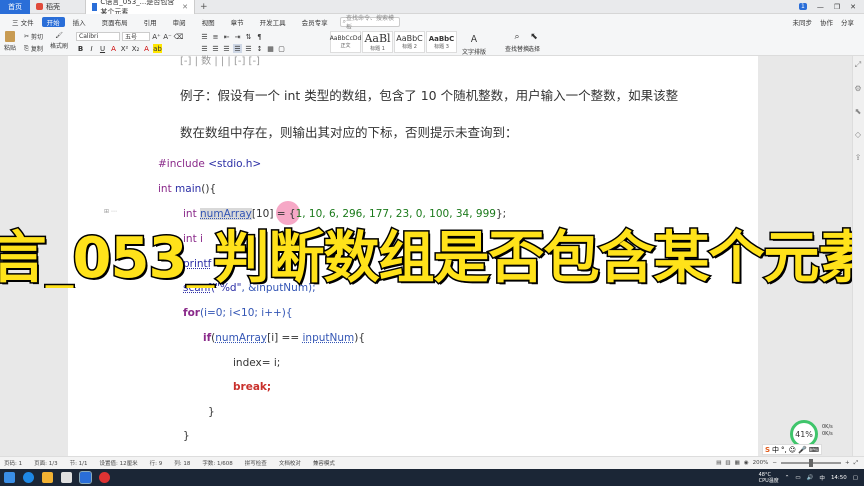 The image size is (864, 486). What do you see at coordinates (792, 449) in the screenshot?
I see `ime-toolbar: S 中 °, ☺ 🎤 ⌨` at bounding box center [792, 449].